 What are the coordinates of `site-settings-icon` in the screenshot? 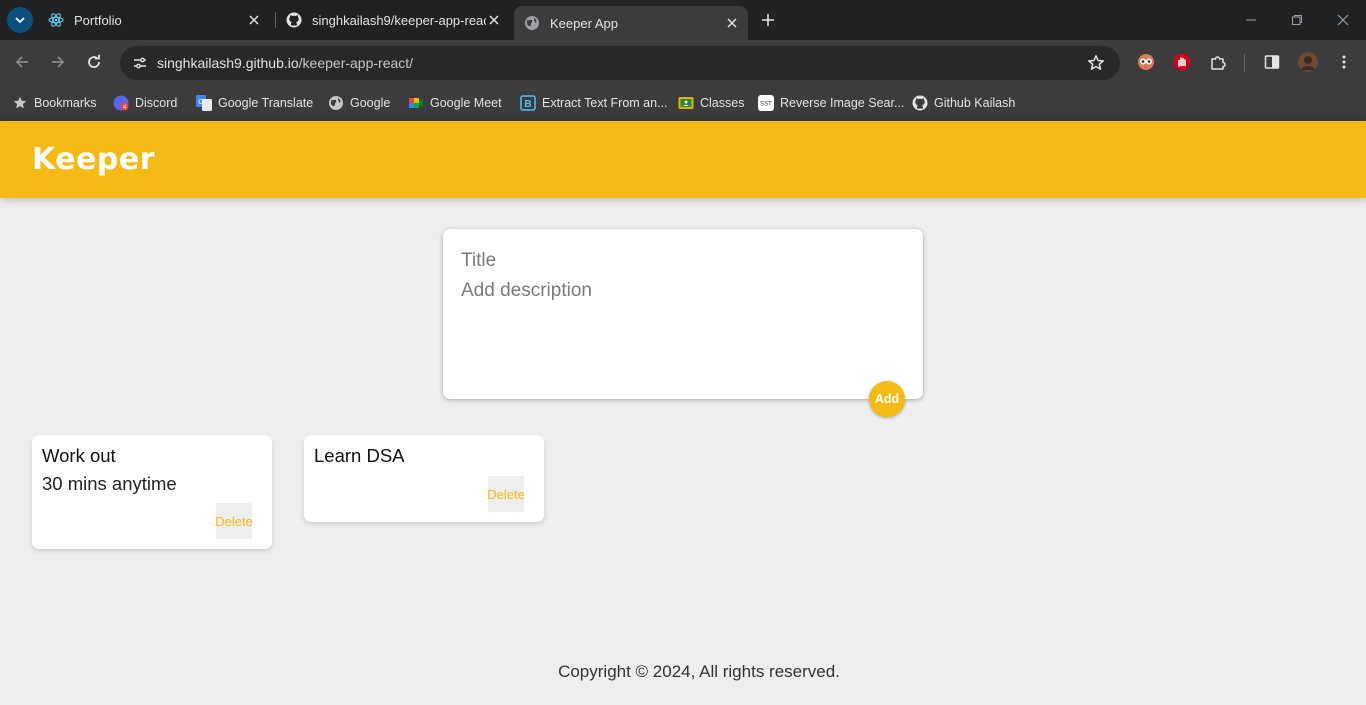 It's located at (140, 63).